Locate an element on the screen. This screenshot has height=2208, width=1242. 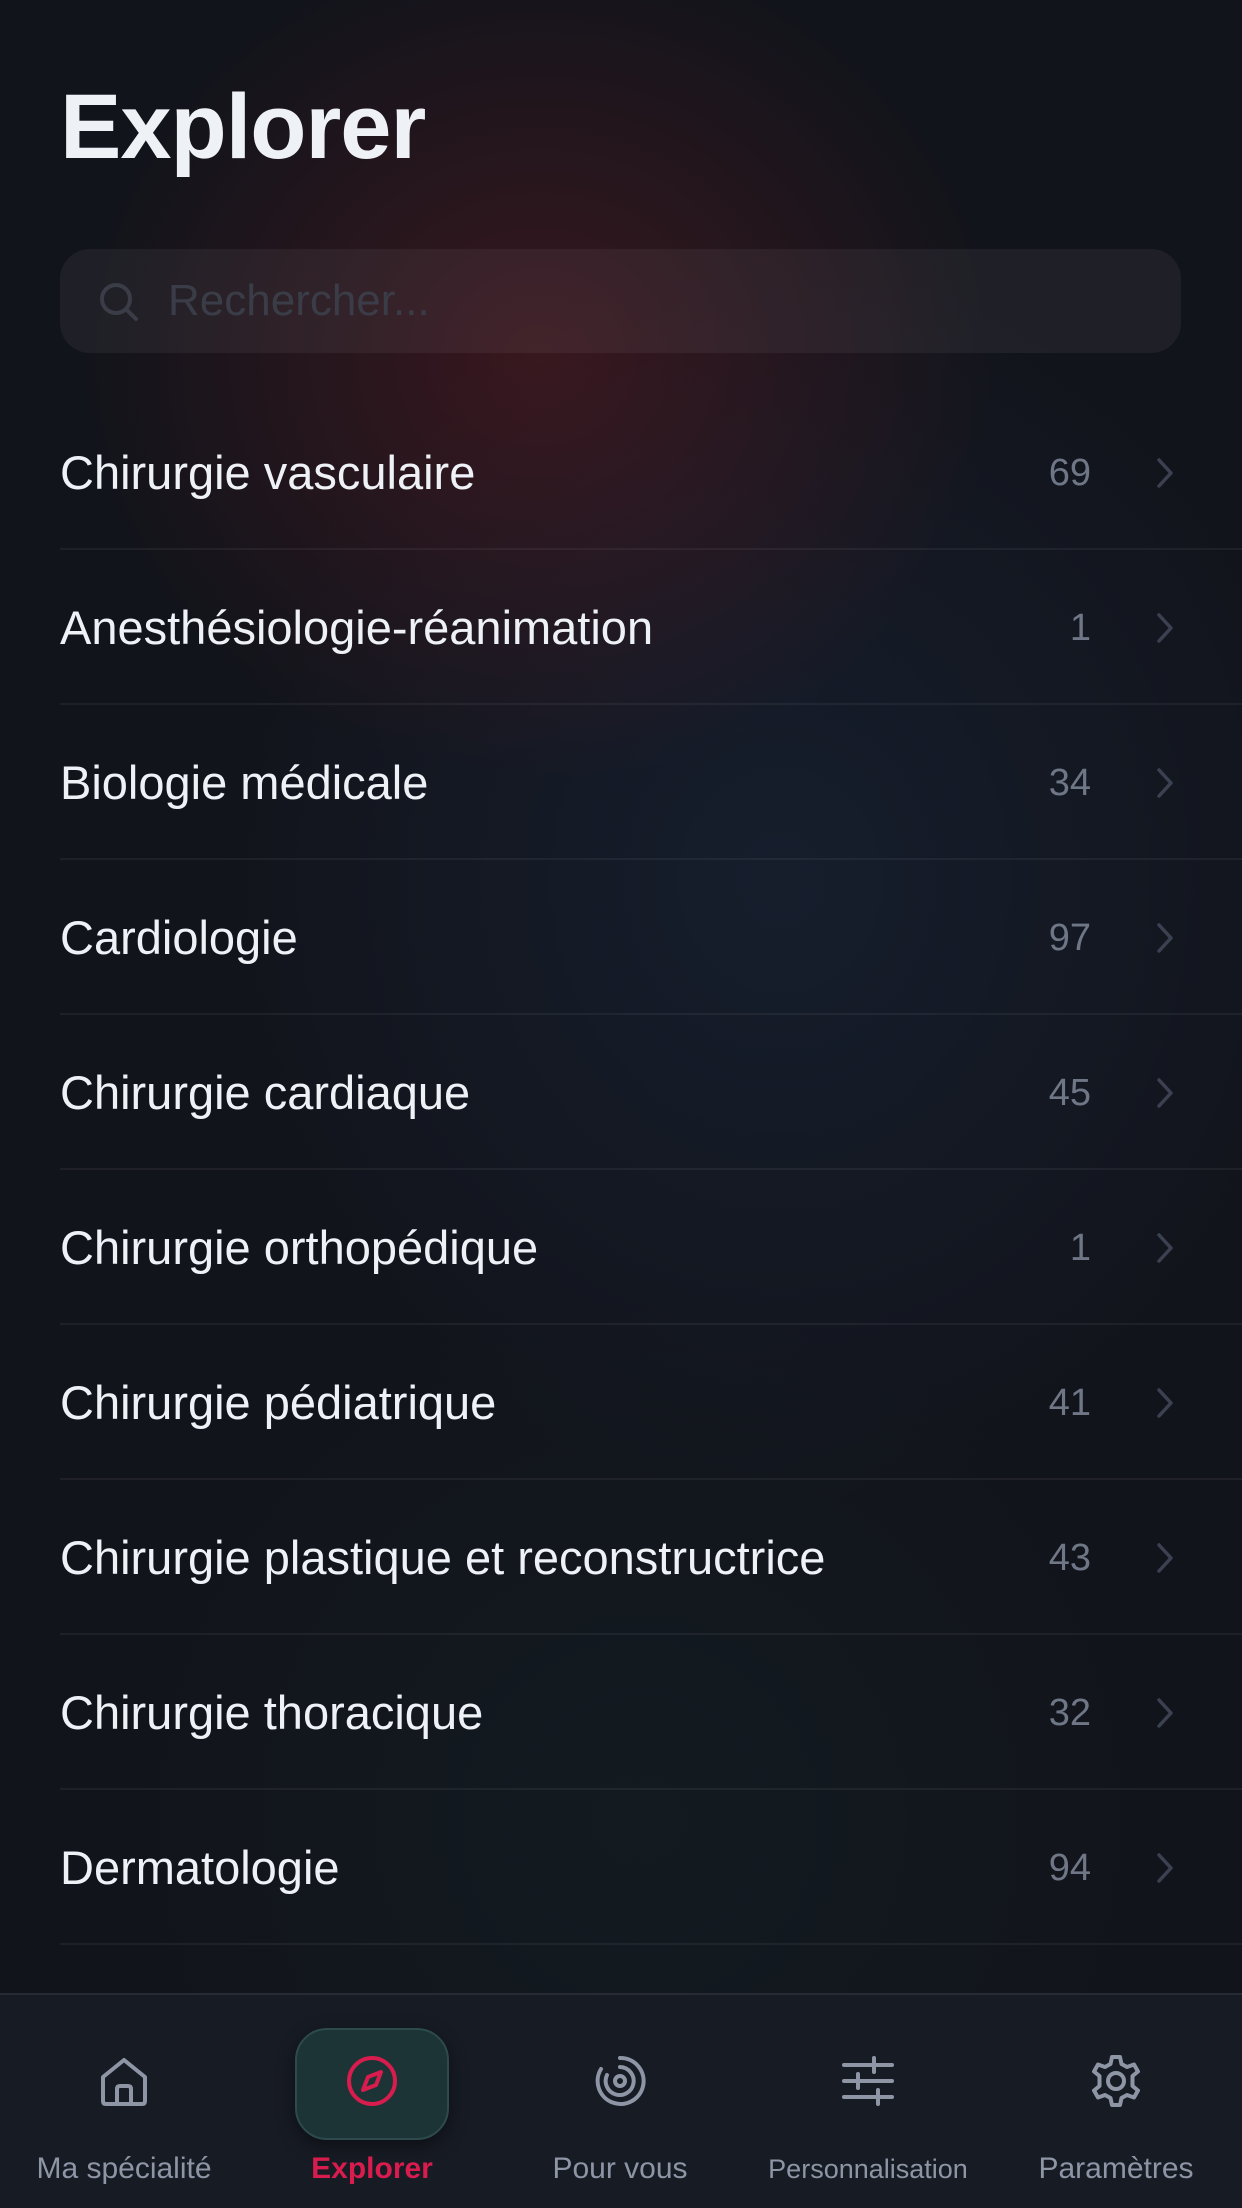
list-item-count: 32 is located at coordinates (1069, 1713).